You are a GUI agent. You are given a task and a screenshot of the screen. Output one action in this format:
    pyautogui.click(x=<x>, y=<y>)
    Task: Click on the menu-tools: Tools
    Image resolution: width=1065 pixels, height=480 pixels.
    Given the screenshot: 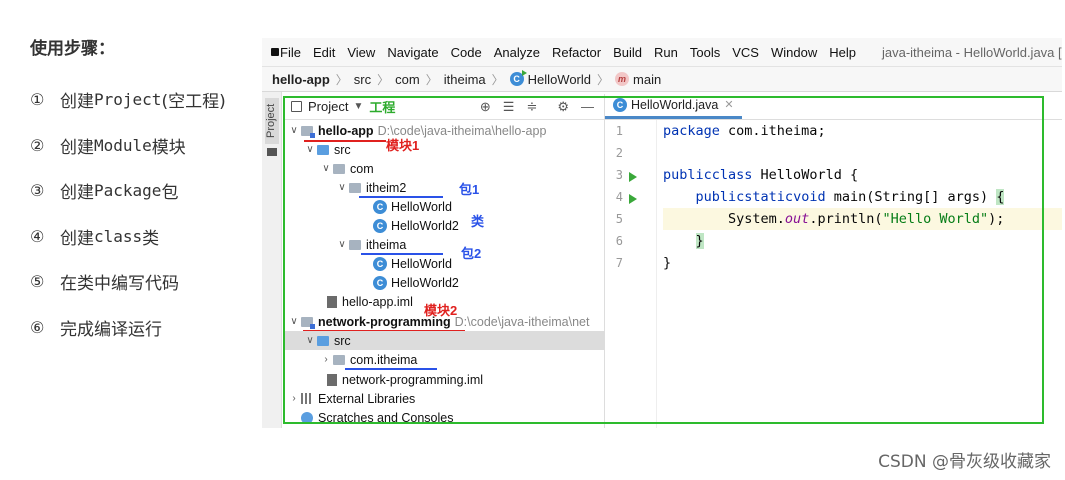 What is the action you would take?
    pyautogui.click(x=705, y=52)
    